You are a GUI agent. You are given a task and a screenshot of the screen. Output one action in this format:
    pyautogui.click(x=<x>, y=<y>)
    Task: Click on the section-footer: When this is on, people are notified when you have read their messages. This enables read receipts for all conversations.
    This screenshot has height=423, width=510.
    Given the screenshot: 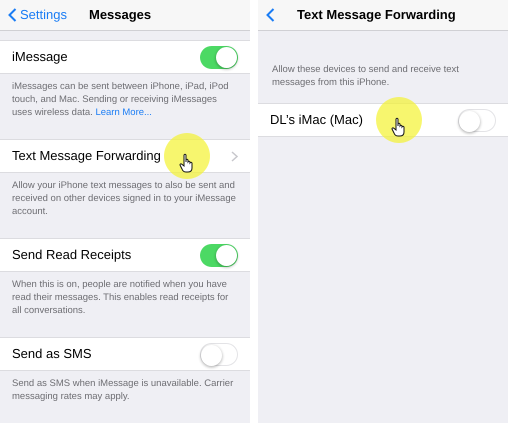 What is the action you would take?
    pyautogui.click(x=125, y=304)
    